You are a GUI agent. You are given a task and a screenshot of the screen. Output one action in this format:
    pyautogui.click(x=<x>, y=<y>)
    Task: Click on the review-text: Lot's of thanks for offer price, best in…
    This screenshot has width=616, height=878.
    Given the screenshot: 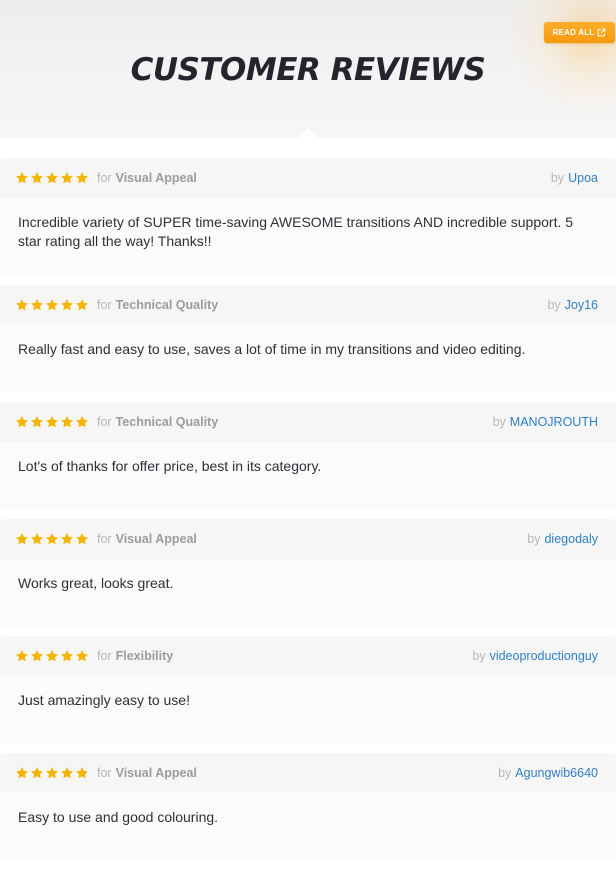 What is the action you would take?
    pyautogui.click(x=170, y=466)
    